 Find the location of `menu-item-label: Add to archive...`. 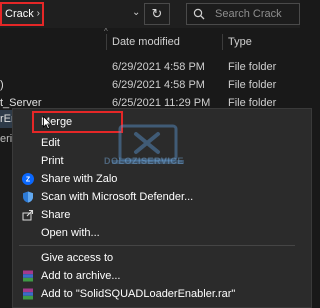

menu-item-label: Add to archive... is located at coordinates (81, 276).